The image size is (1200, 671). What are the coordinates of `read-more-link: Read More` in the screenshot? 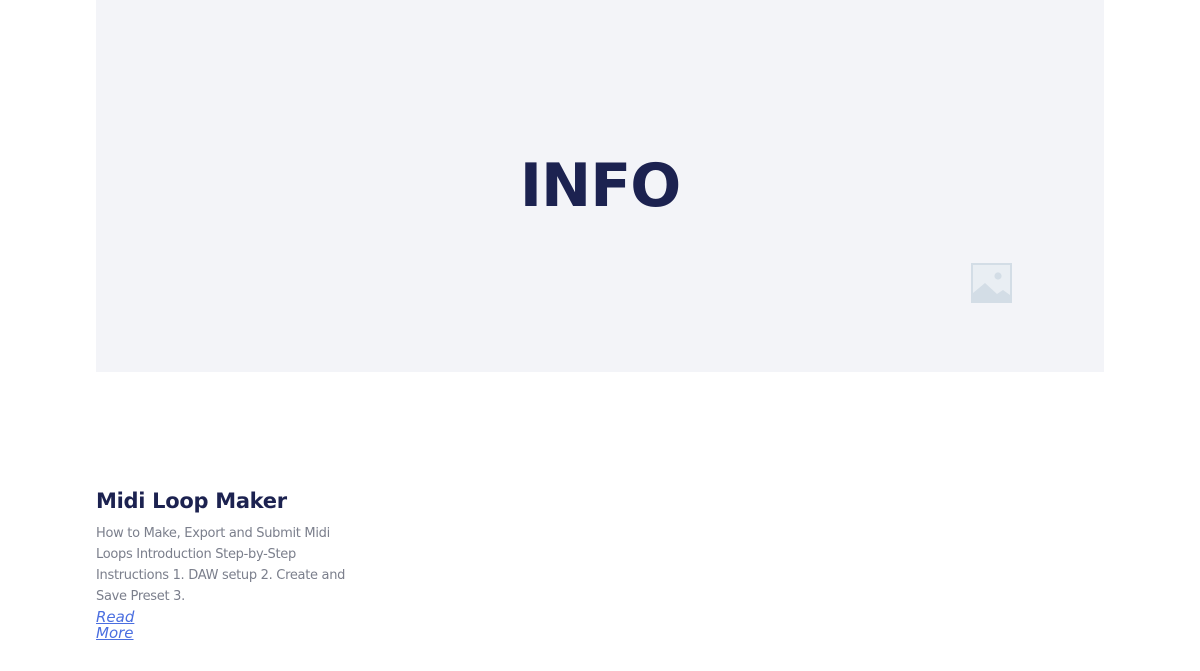 It's located at (121, 625).